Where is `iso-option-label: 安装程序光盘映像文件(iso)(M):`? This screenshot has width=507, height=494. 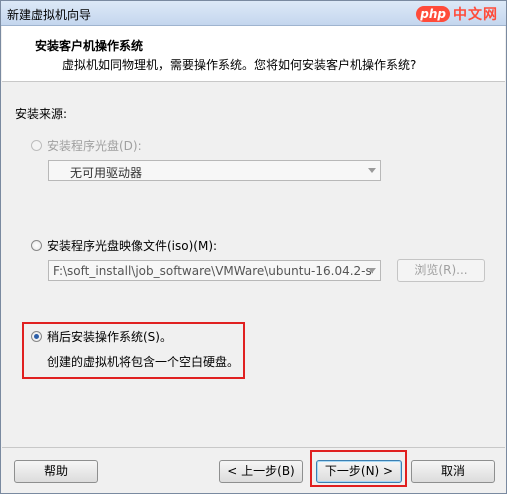
iso-option-label: 安装程序光盘映像文件(iso)(M): is located at coordinates (132, 246).